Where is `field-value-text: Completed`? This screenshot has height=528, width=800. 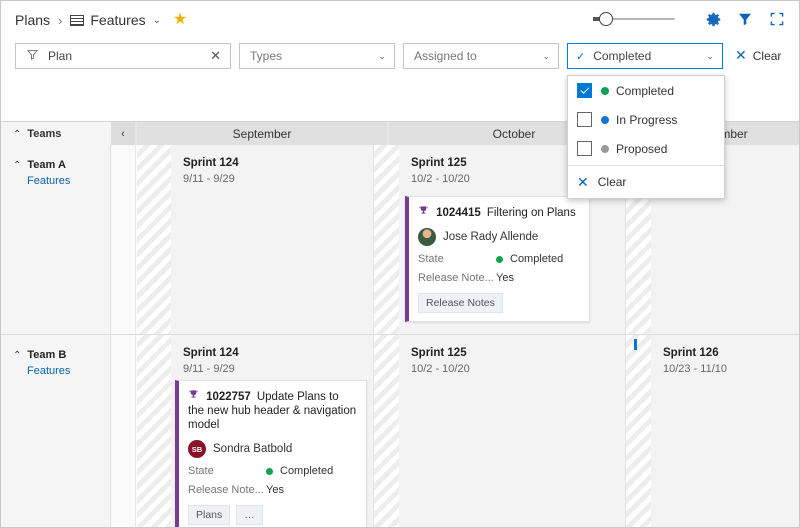
field-value-text: Completed is located at coordinates (307, 471).